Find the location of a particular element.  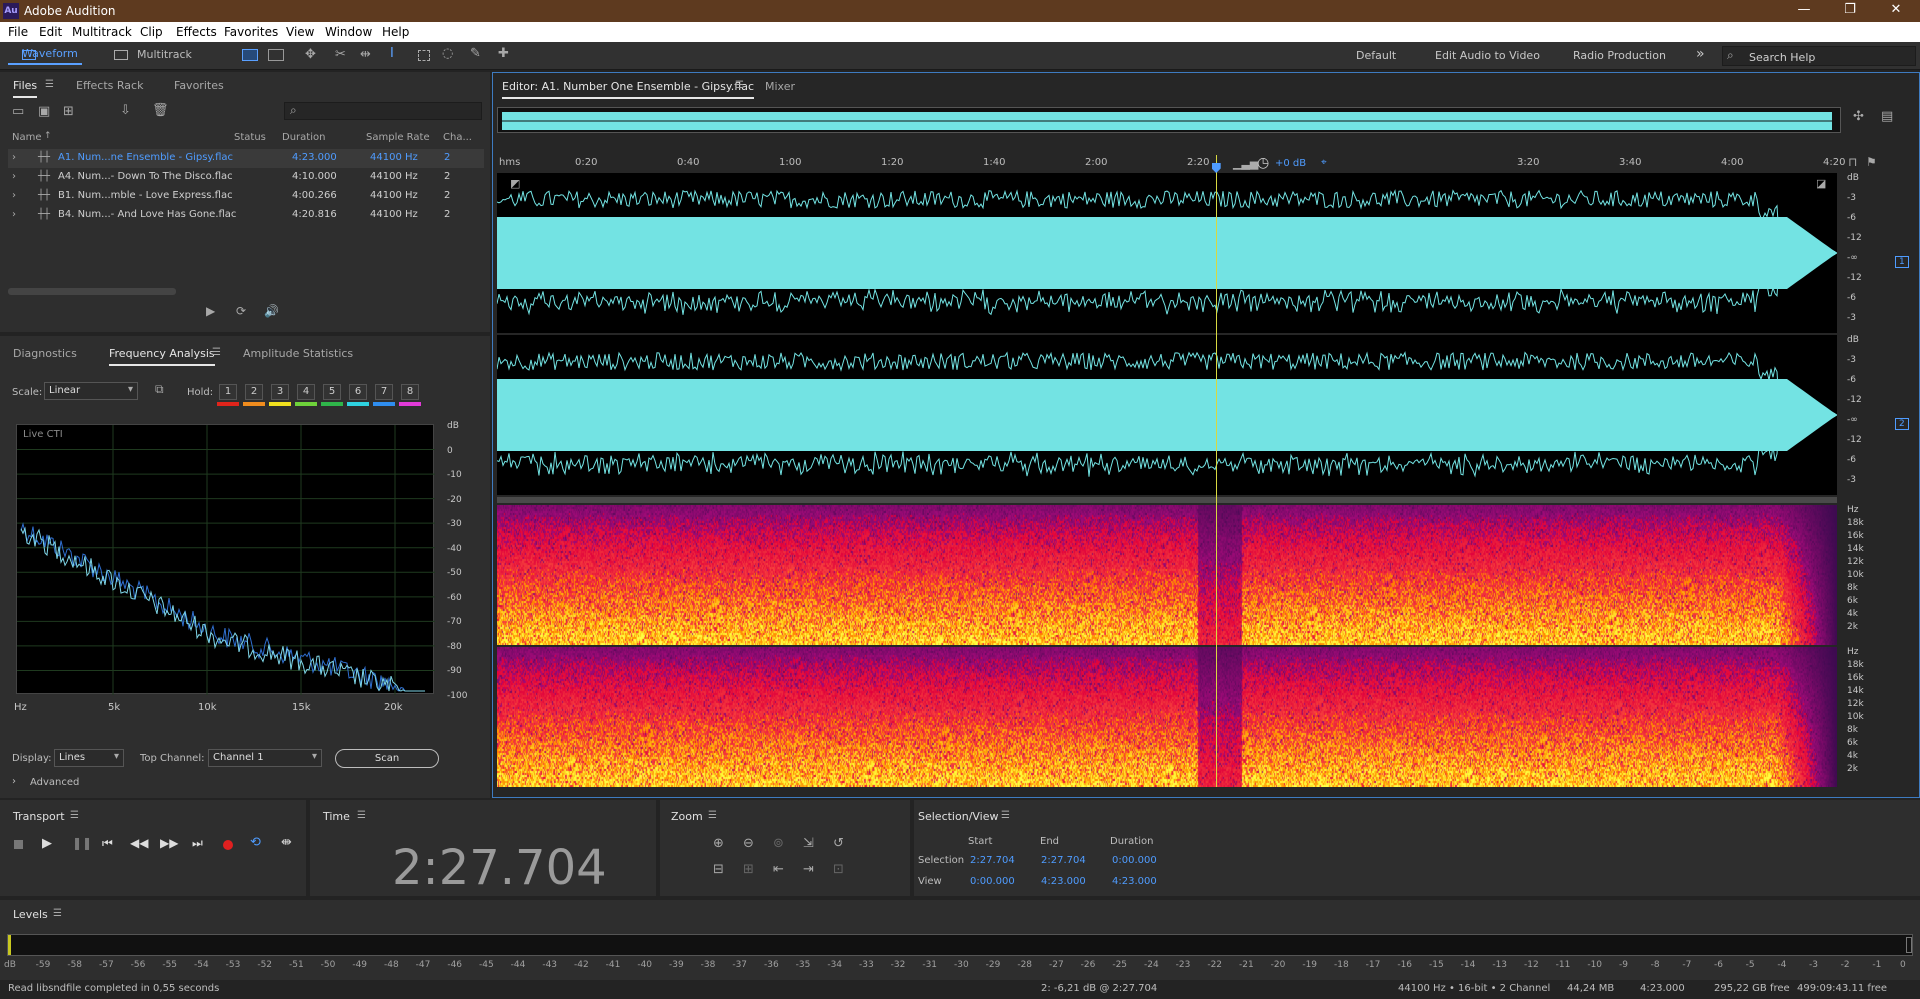

brush-tool-icon: ✎ is located at coordinates (475, 53).